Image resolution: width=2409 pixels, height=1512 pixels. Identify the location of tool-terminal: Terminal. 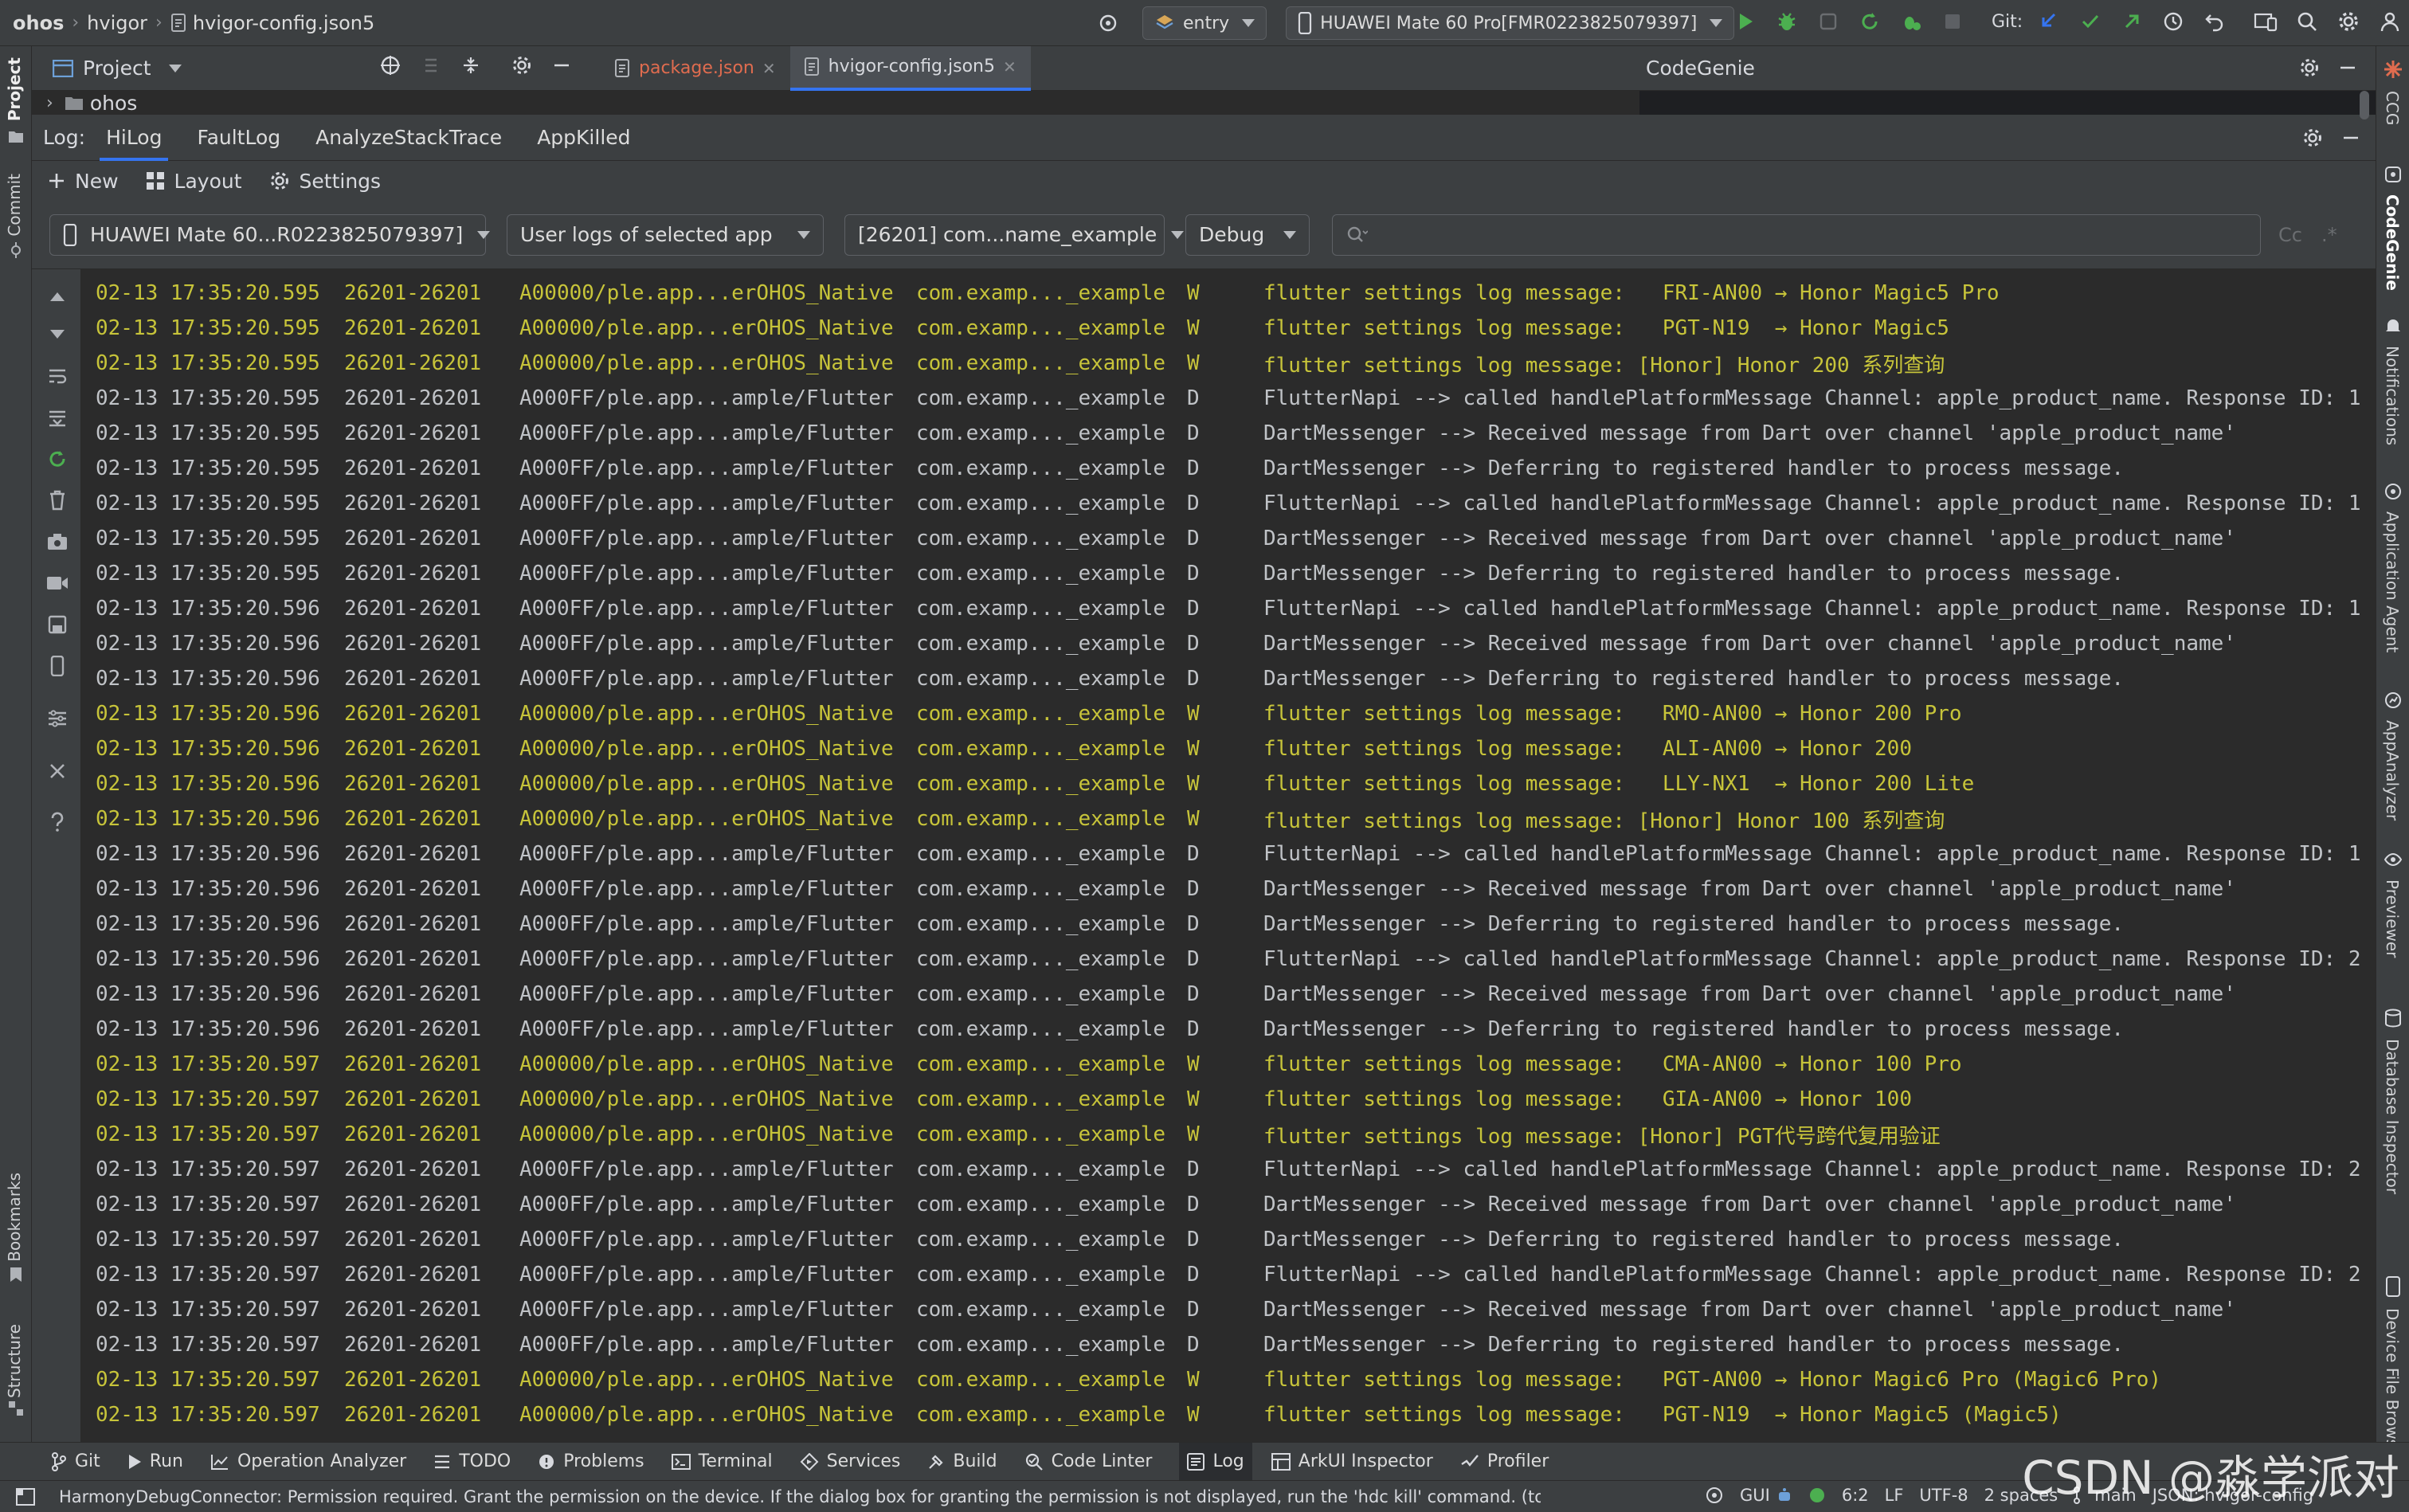
(722, 1461).